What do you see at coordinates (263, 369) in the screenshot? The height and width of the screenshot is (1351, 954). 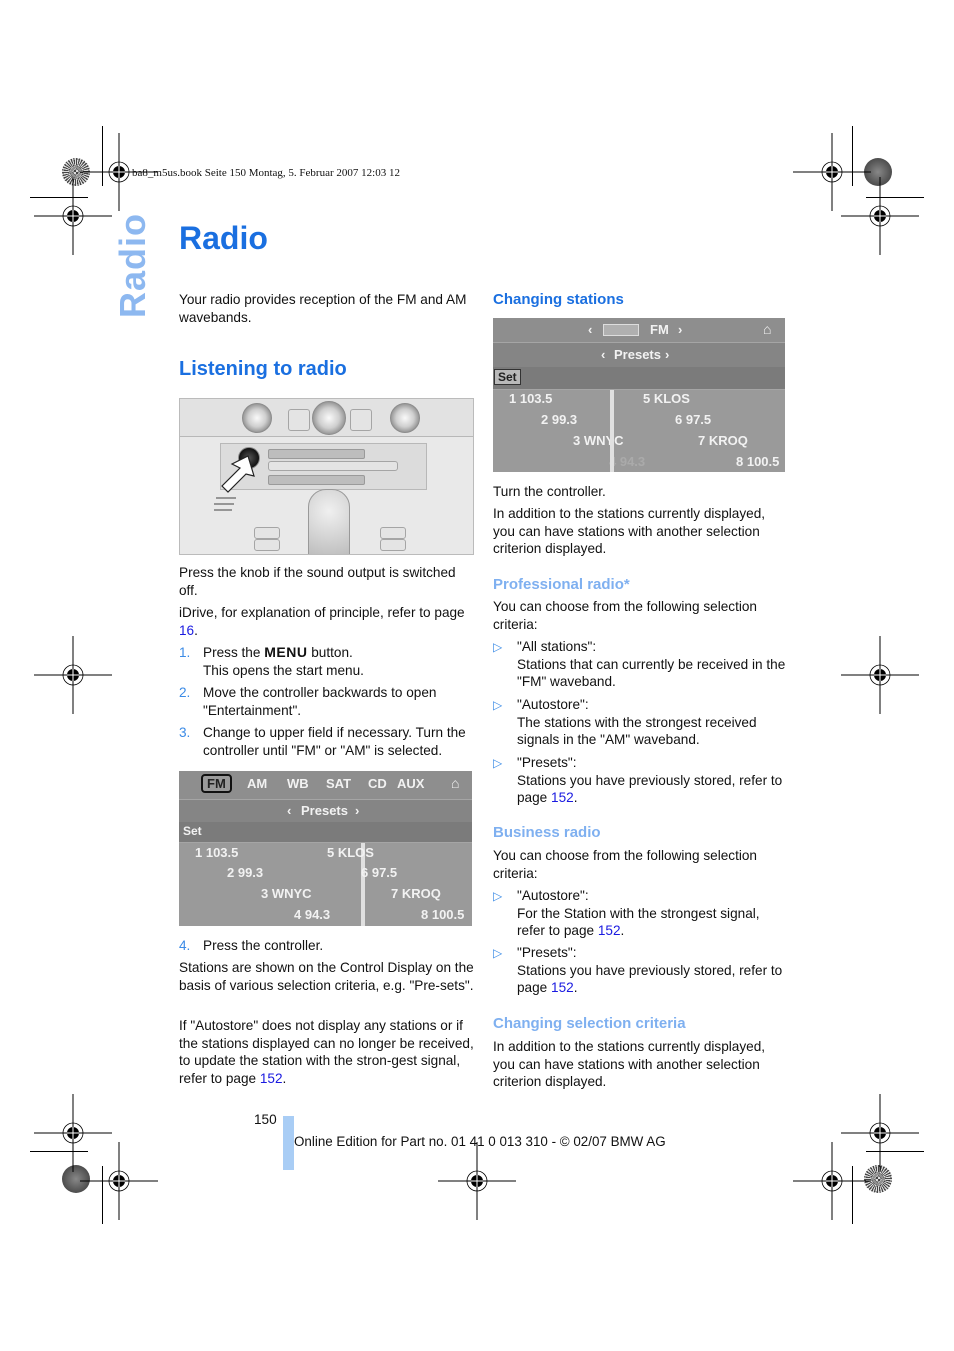 I see `section-heading-listening: Listening to radio` at bounding box center [263, 369].